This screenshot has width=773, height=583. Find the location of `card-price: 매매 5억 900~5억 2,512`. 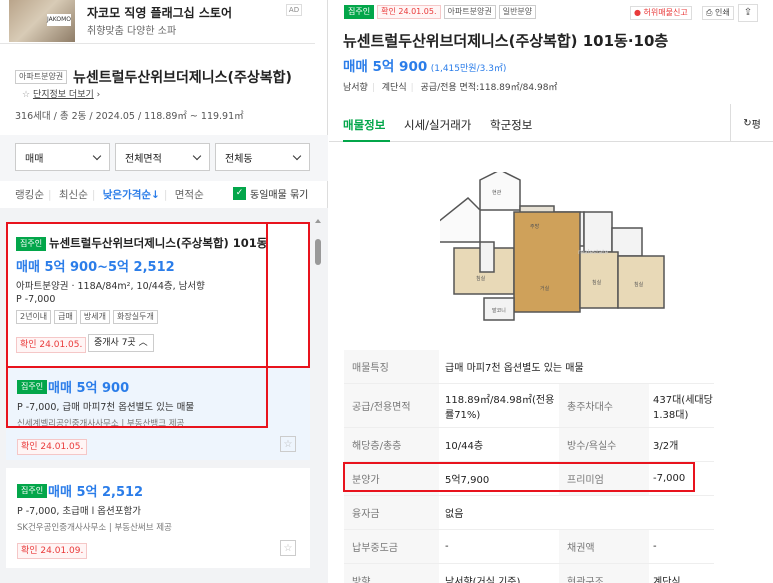

card-price: 매매 5억 900~5억 2,512 is located at coordinates (95, 267).